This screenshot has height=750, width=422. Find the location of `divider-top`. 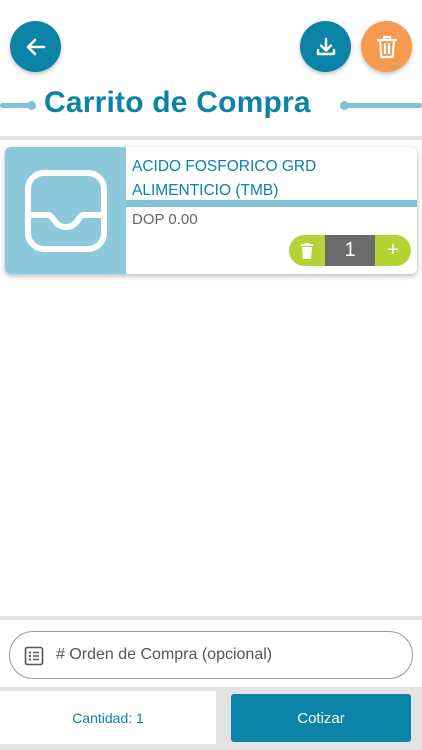

divider-top is located at coordinates (211, 138).